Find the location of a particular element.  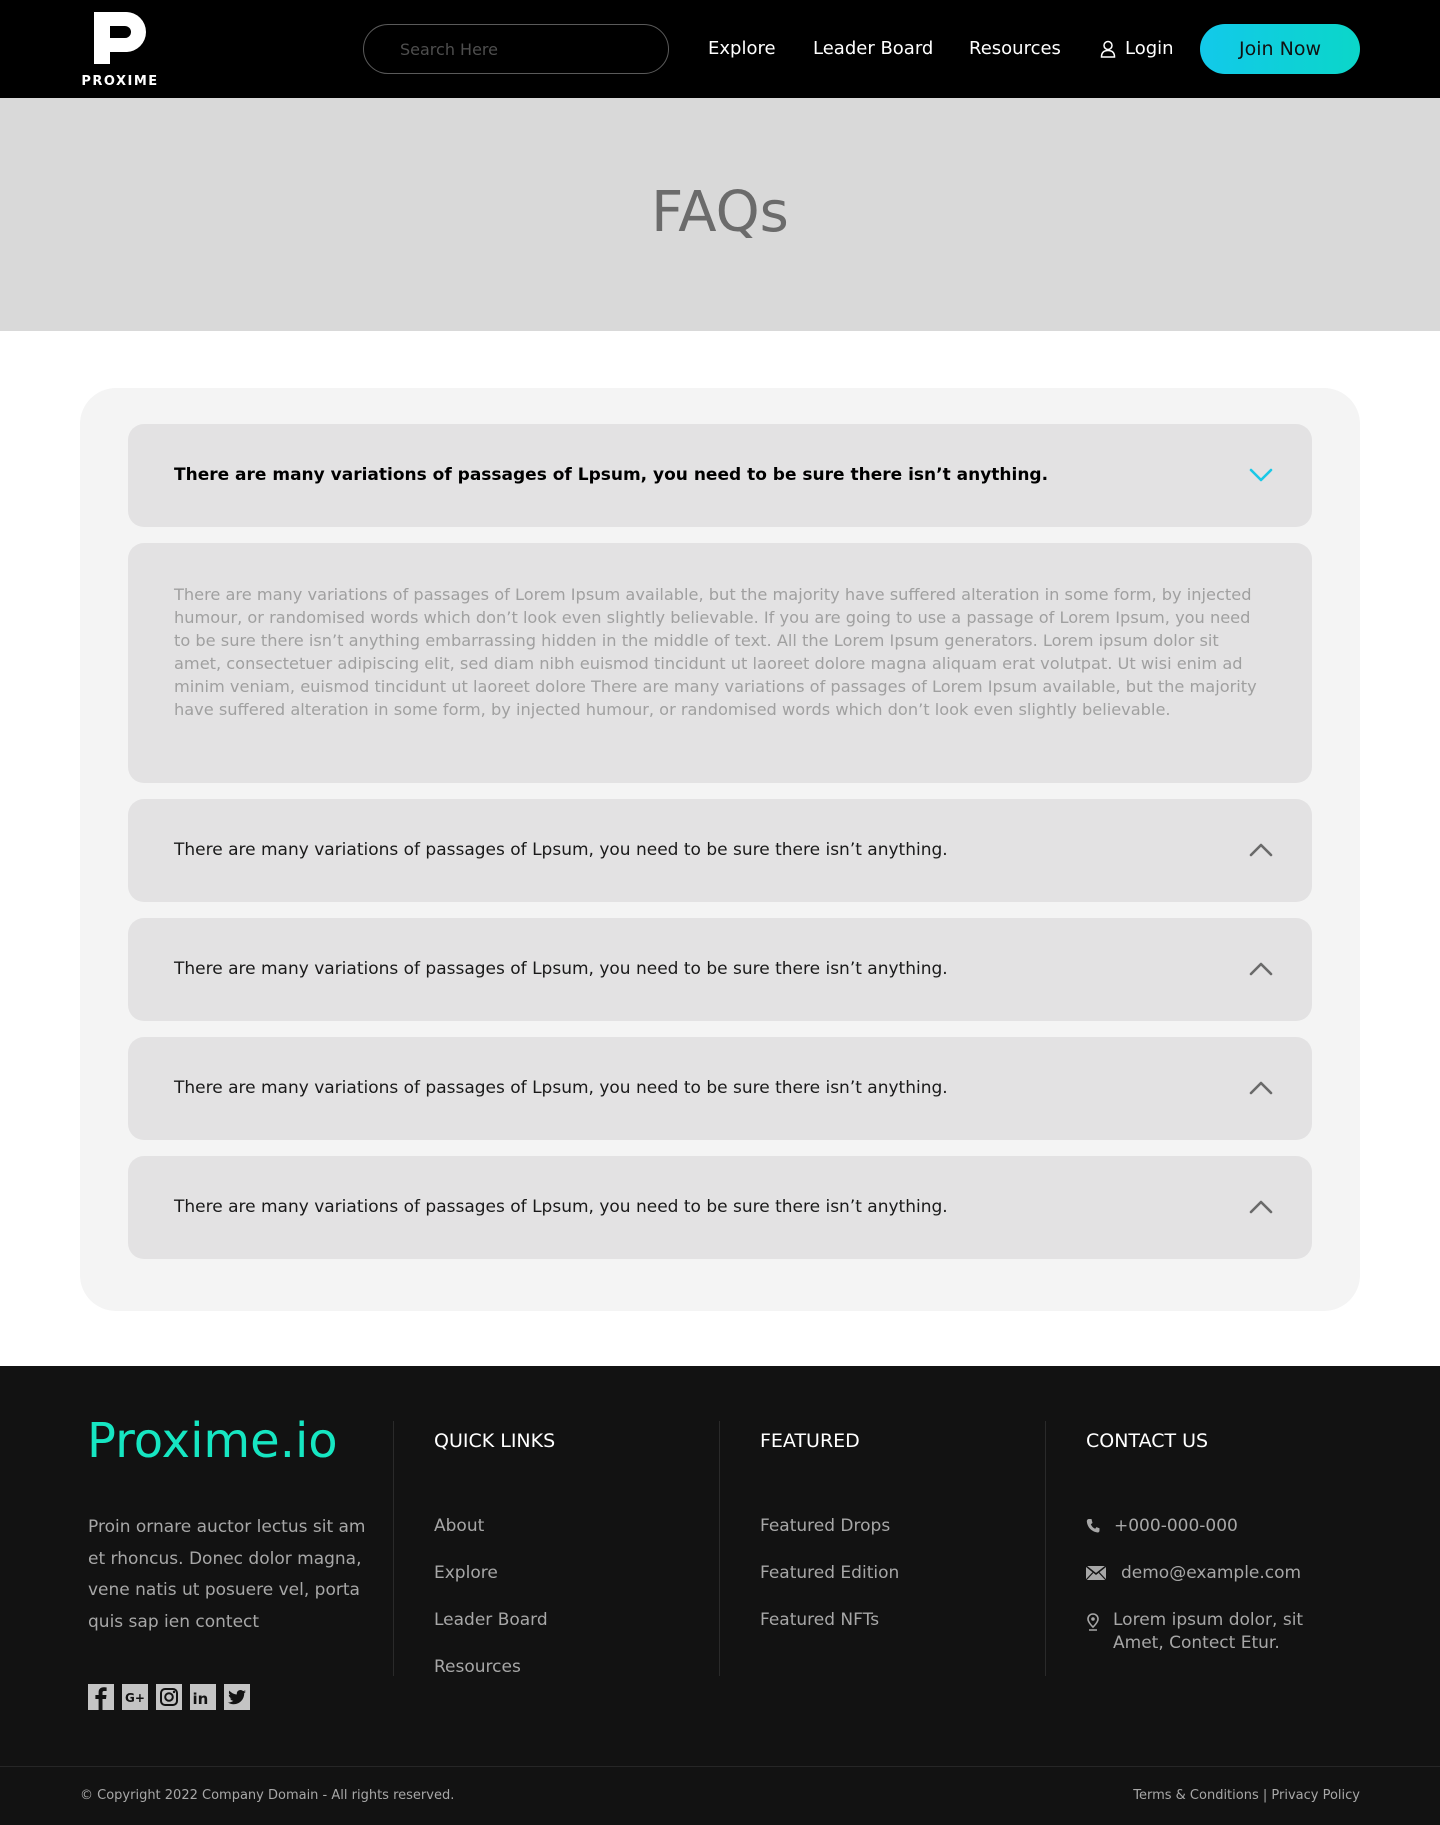

quick-links-title: QUICK LINKS is located at coordinates (495, 1441).